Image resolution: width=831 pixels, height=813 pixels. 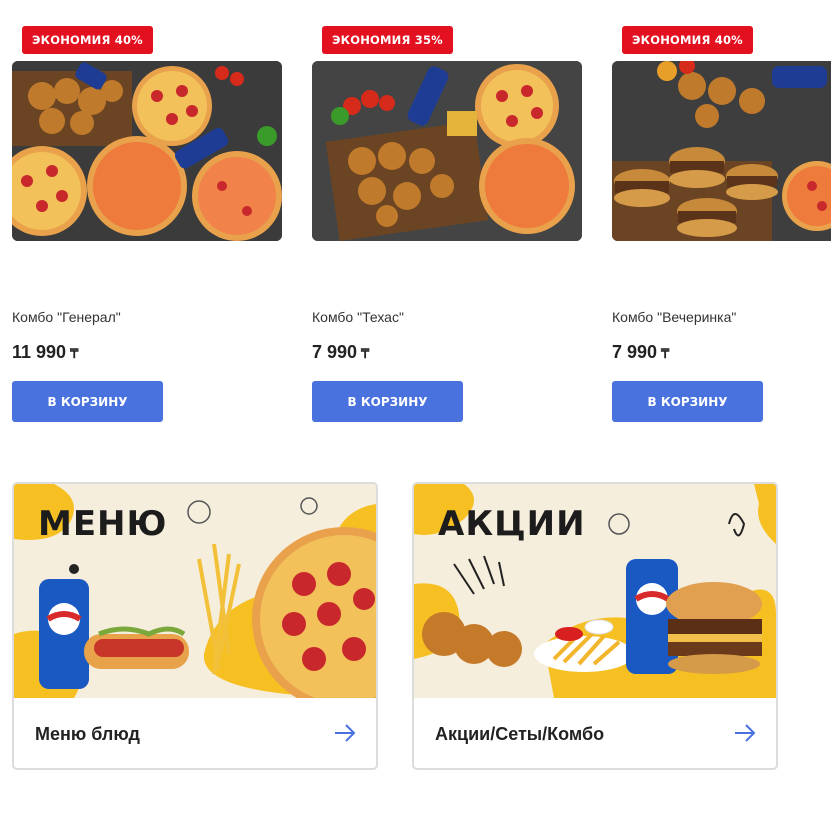 I want to click on product-name: Комбо "Вечеринка", so click(x=674, y=317).